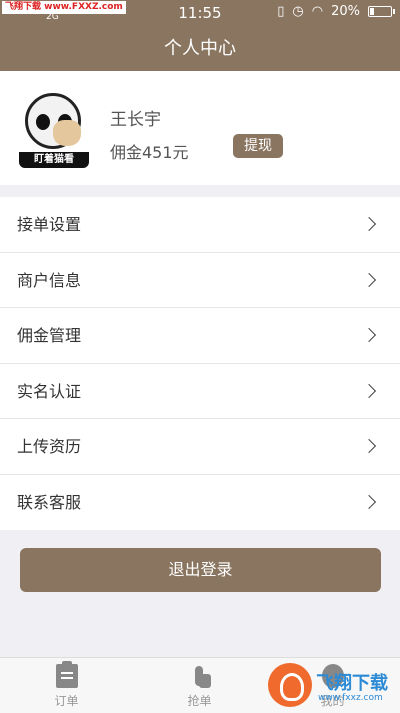  Describe the element at coordinates (317, 11) in the screenshot. I see `wifi-icon: ◠` at that location.